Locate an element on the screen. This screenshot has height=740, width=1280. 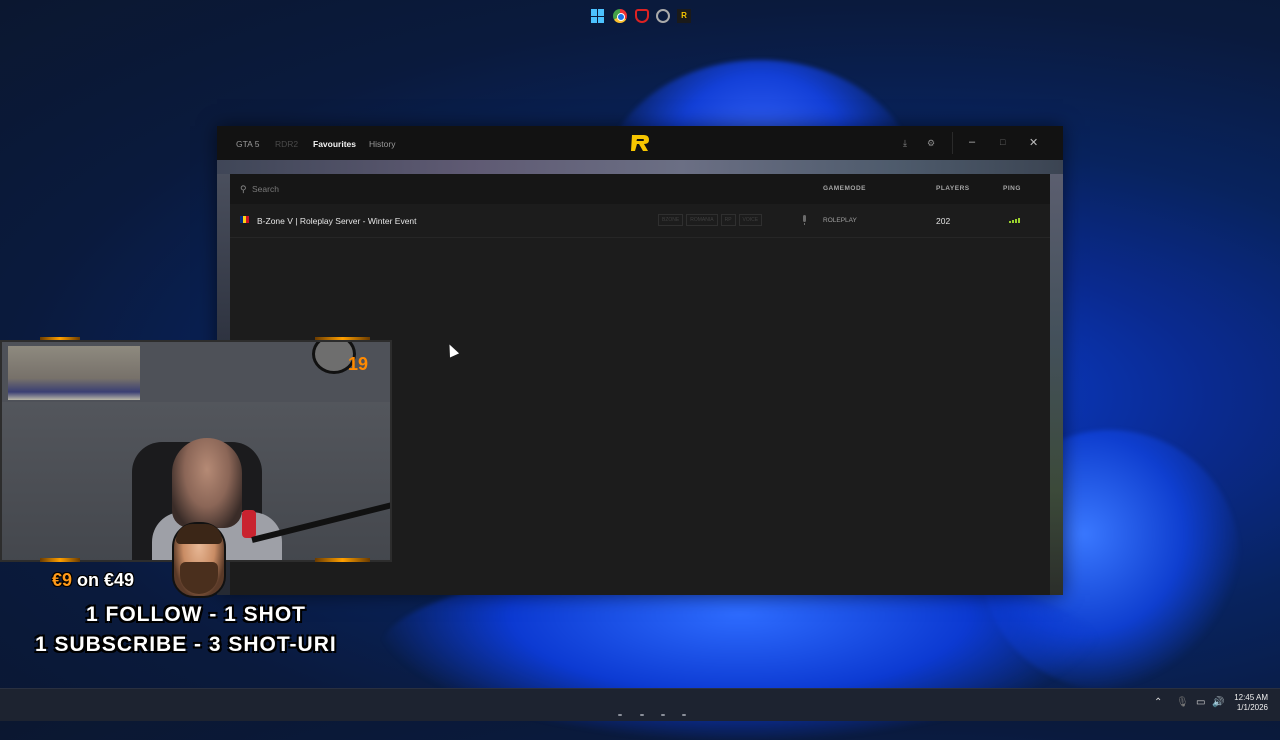
download-icon: ⤓ is located at coordinates (905, 143).